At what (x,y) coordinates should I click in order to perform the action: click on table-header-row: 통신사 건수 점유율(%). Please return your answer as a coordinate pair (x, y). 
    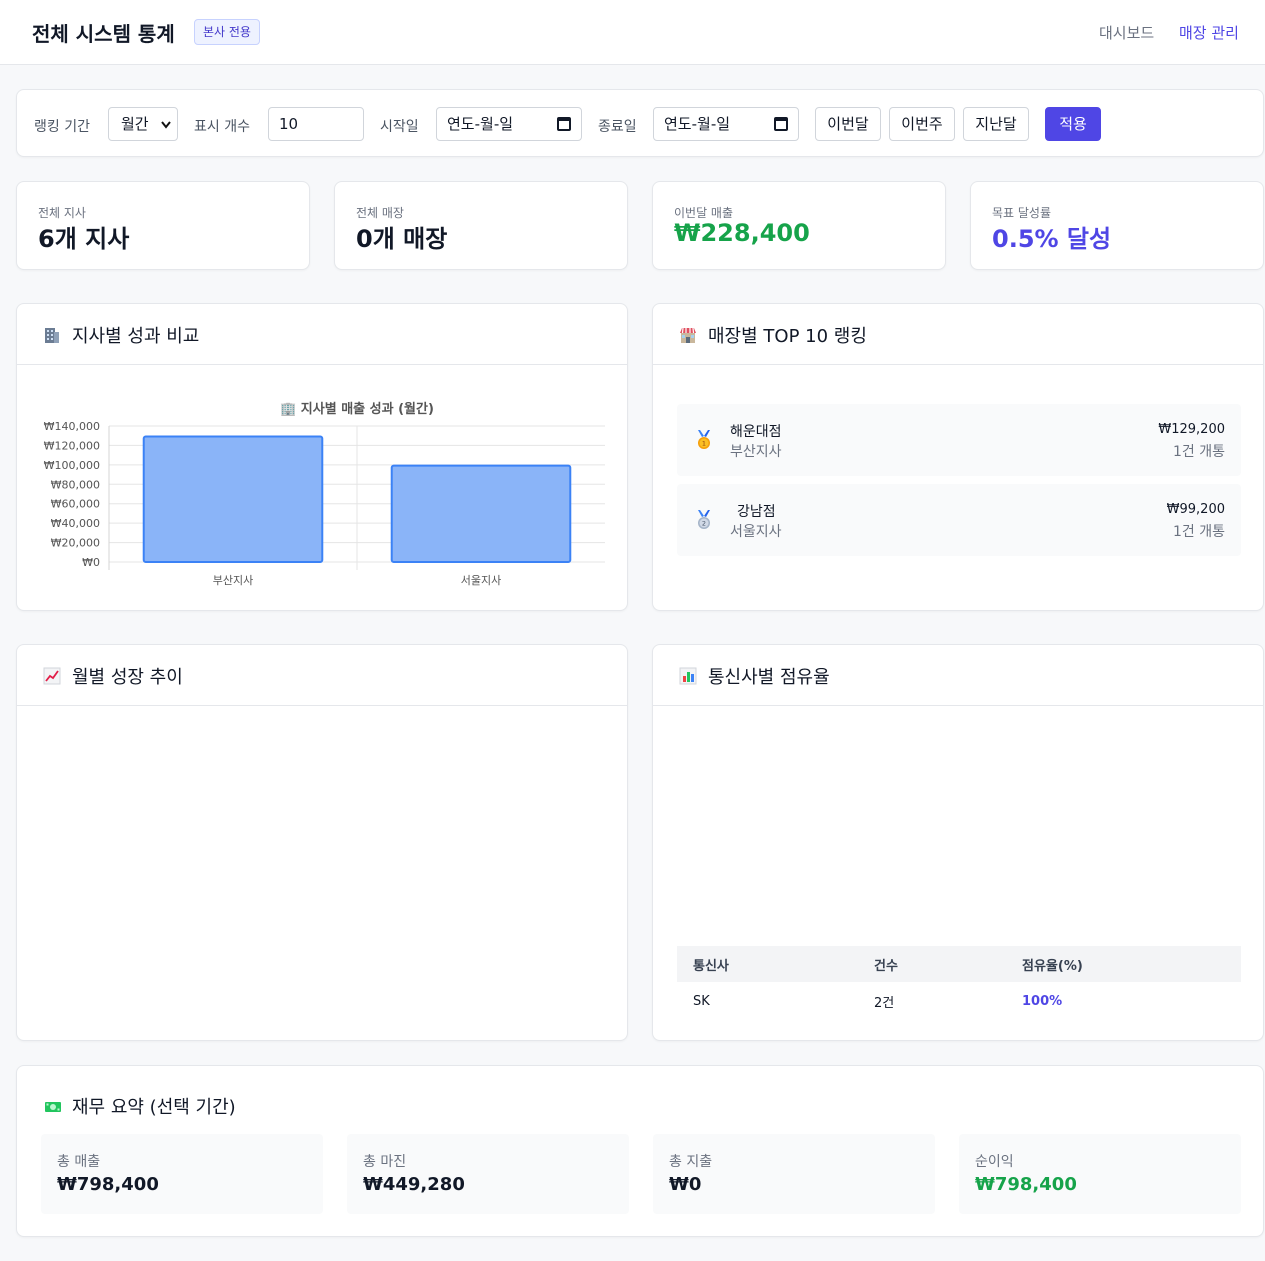
    Looking at the image, I should click on (959, 964).